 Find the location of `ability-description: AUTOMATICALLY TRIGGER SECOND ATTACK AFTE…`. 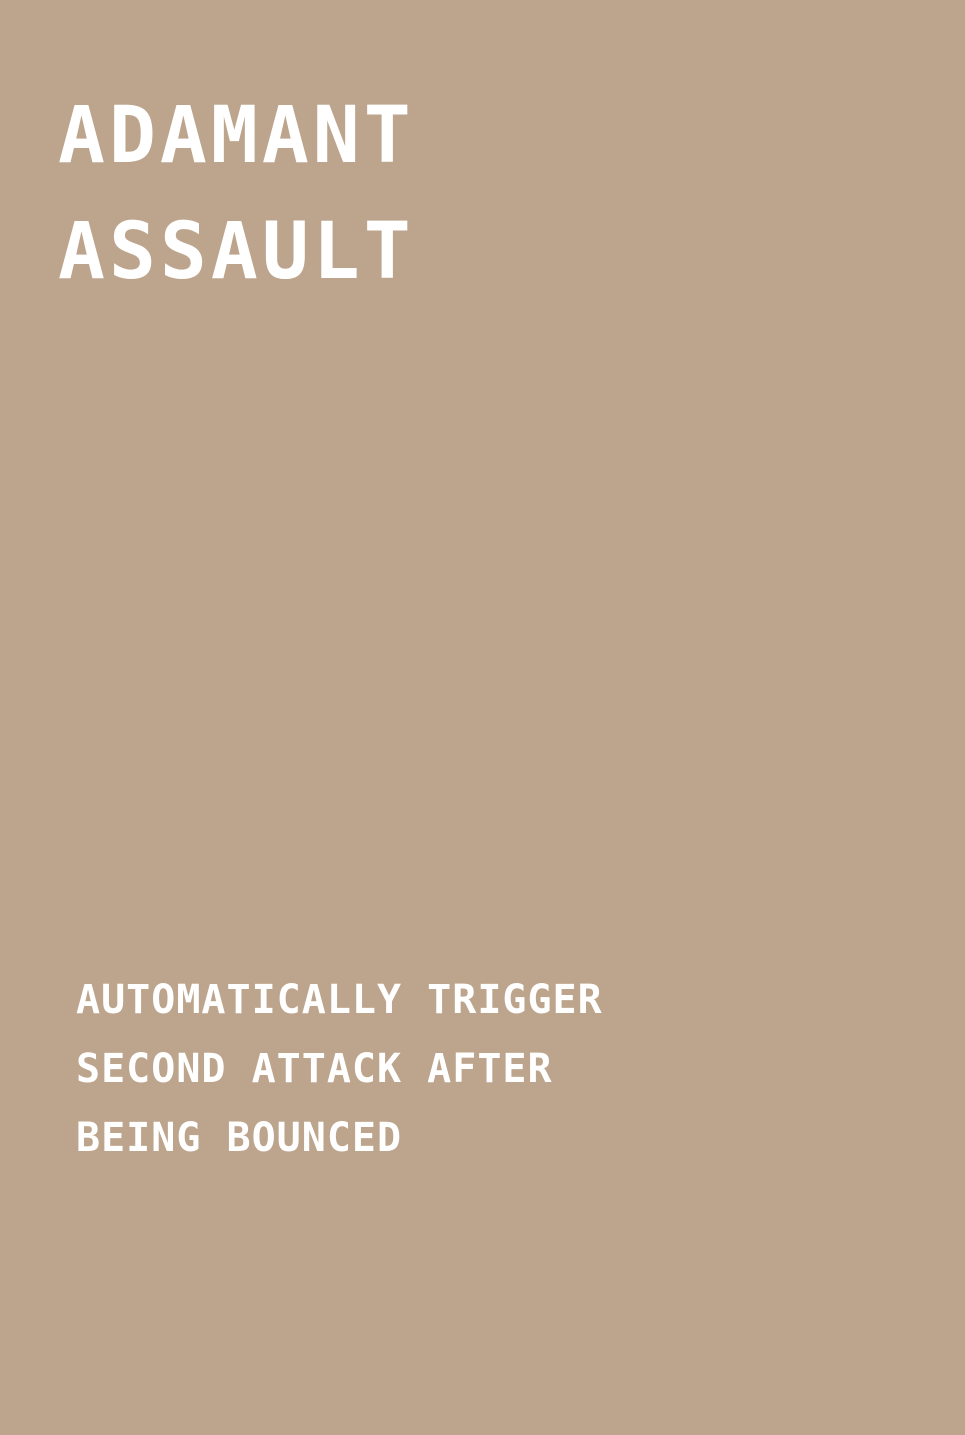

ability-description: AUTOMATICALLY TRIGGER SECOND ATTACK AFTE… is located at coordinates (486, 1069).